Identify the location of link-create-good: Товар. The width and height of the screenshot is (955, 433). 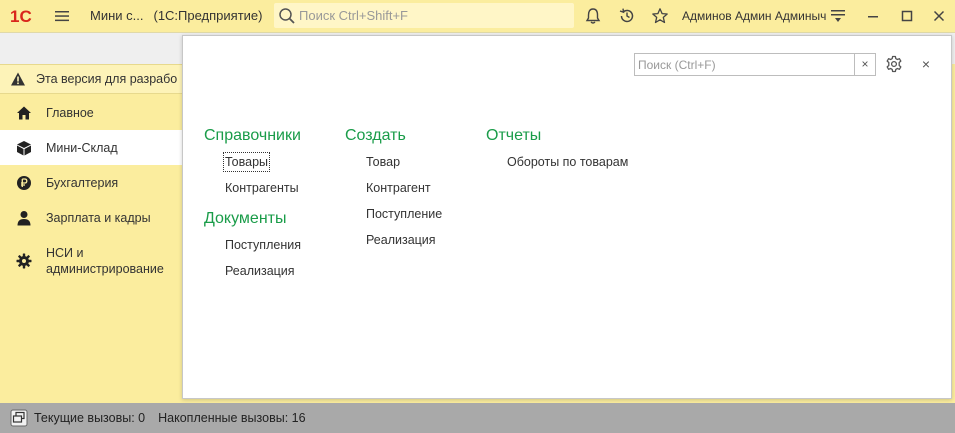
(404, 162).